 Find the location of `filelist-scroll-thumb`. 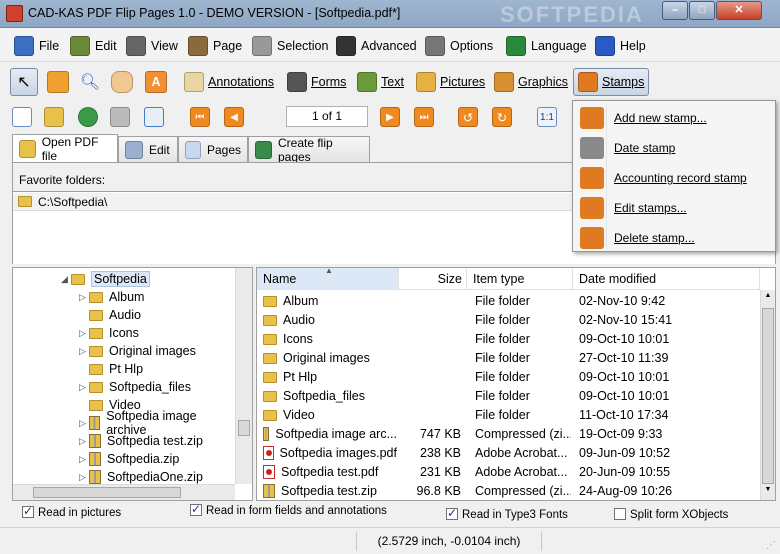

filelist-scroll-thumb is located at coordinates (768, 396).